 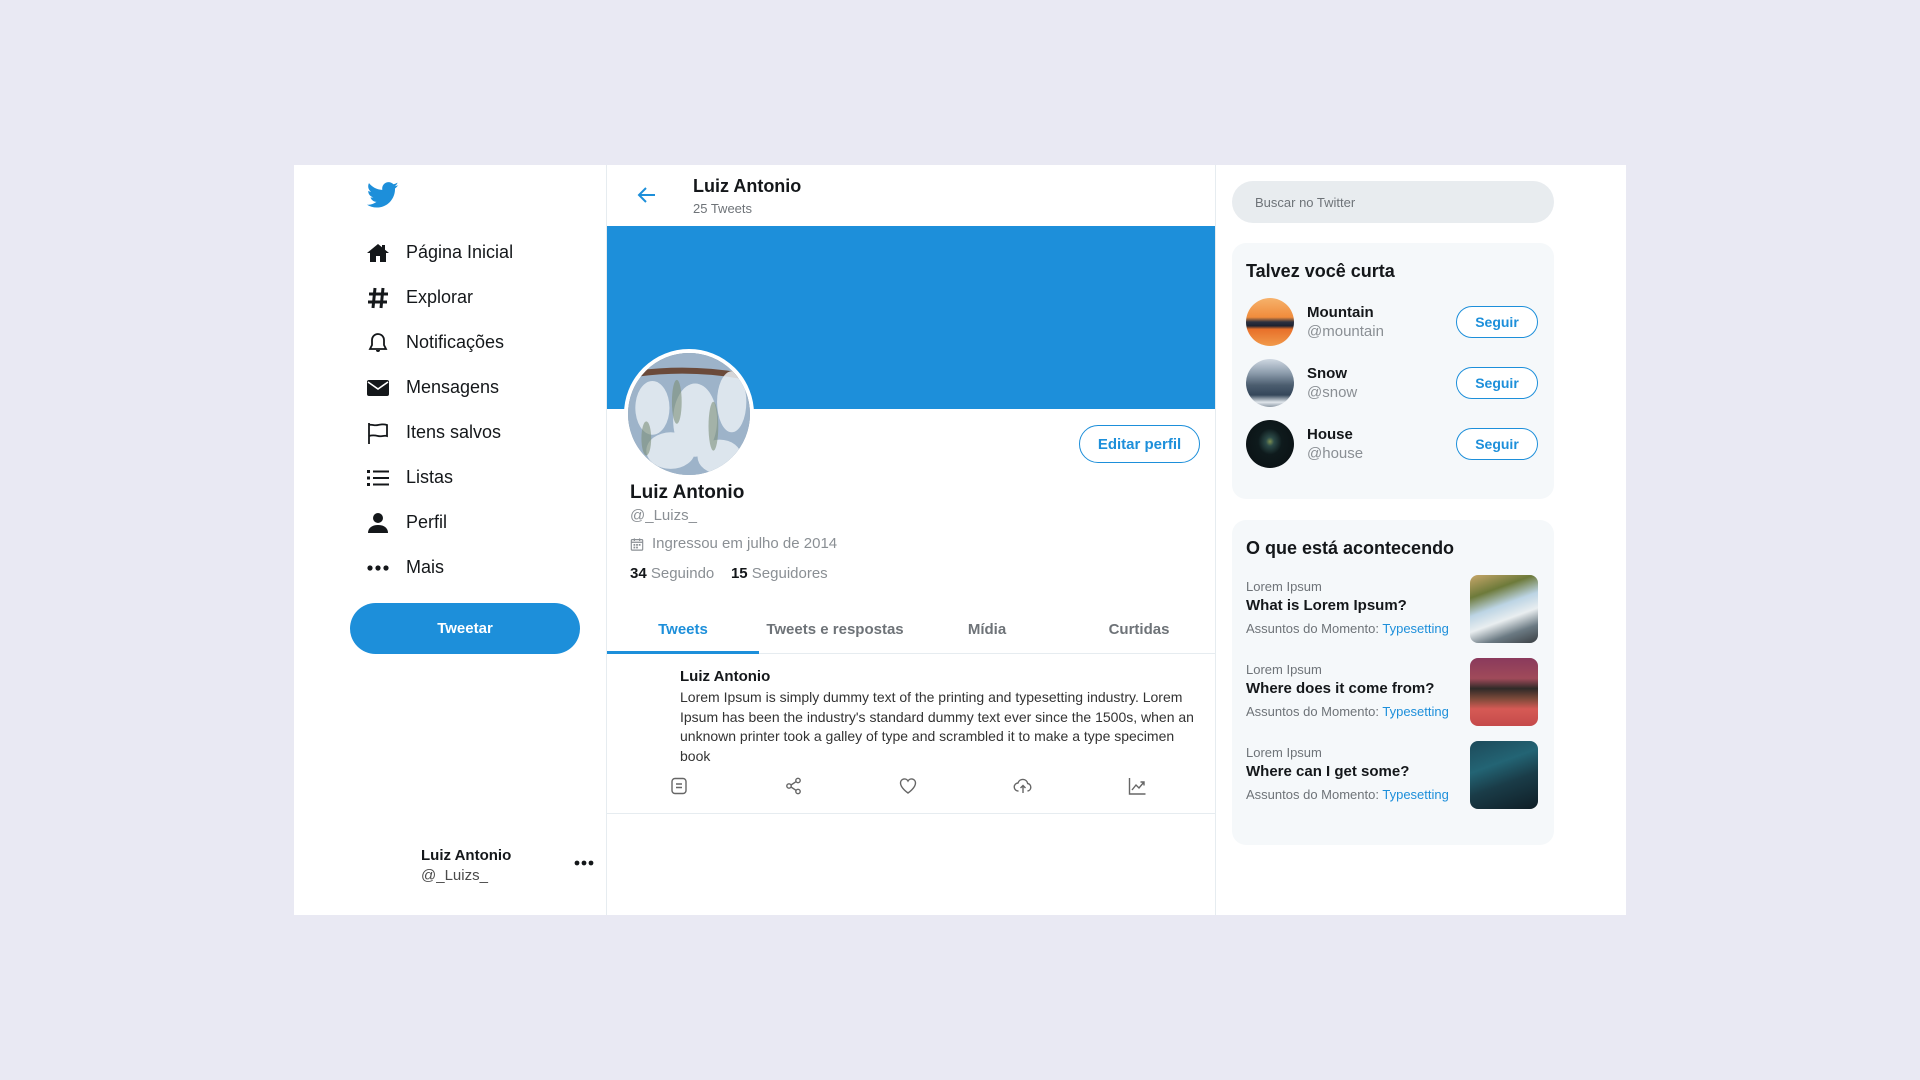 I want to click on home-icon, so click(x=378, y=253).